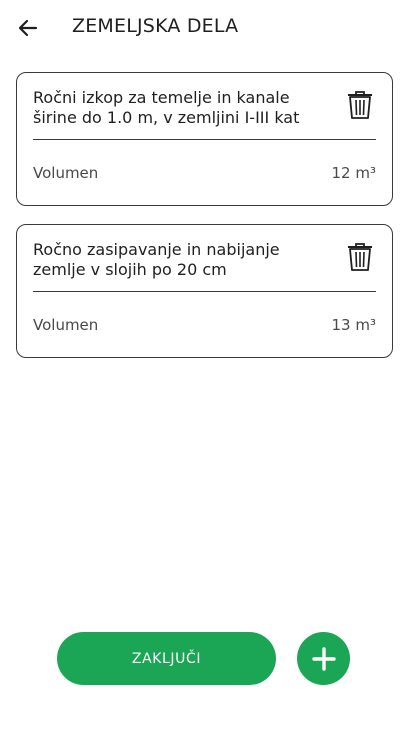 This screenshot has height=731, width=411. Describe the element at coordinates (155, 26) in the screenshot. I see `page-title: ZEMELJSKA DELA` at that location.